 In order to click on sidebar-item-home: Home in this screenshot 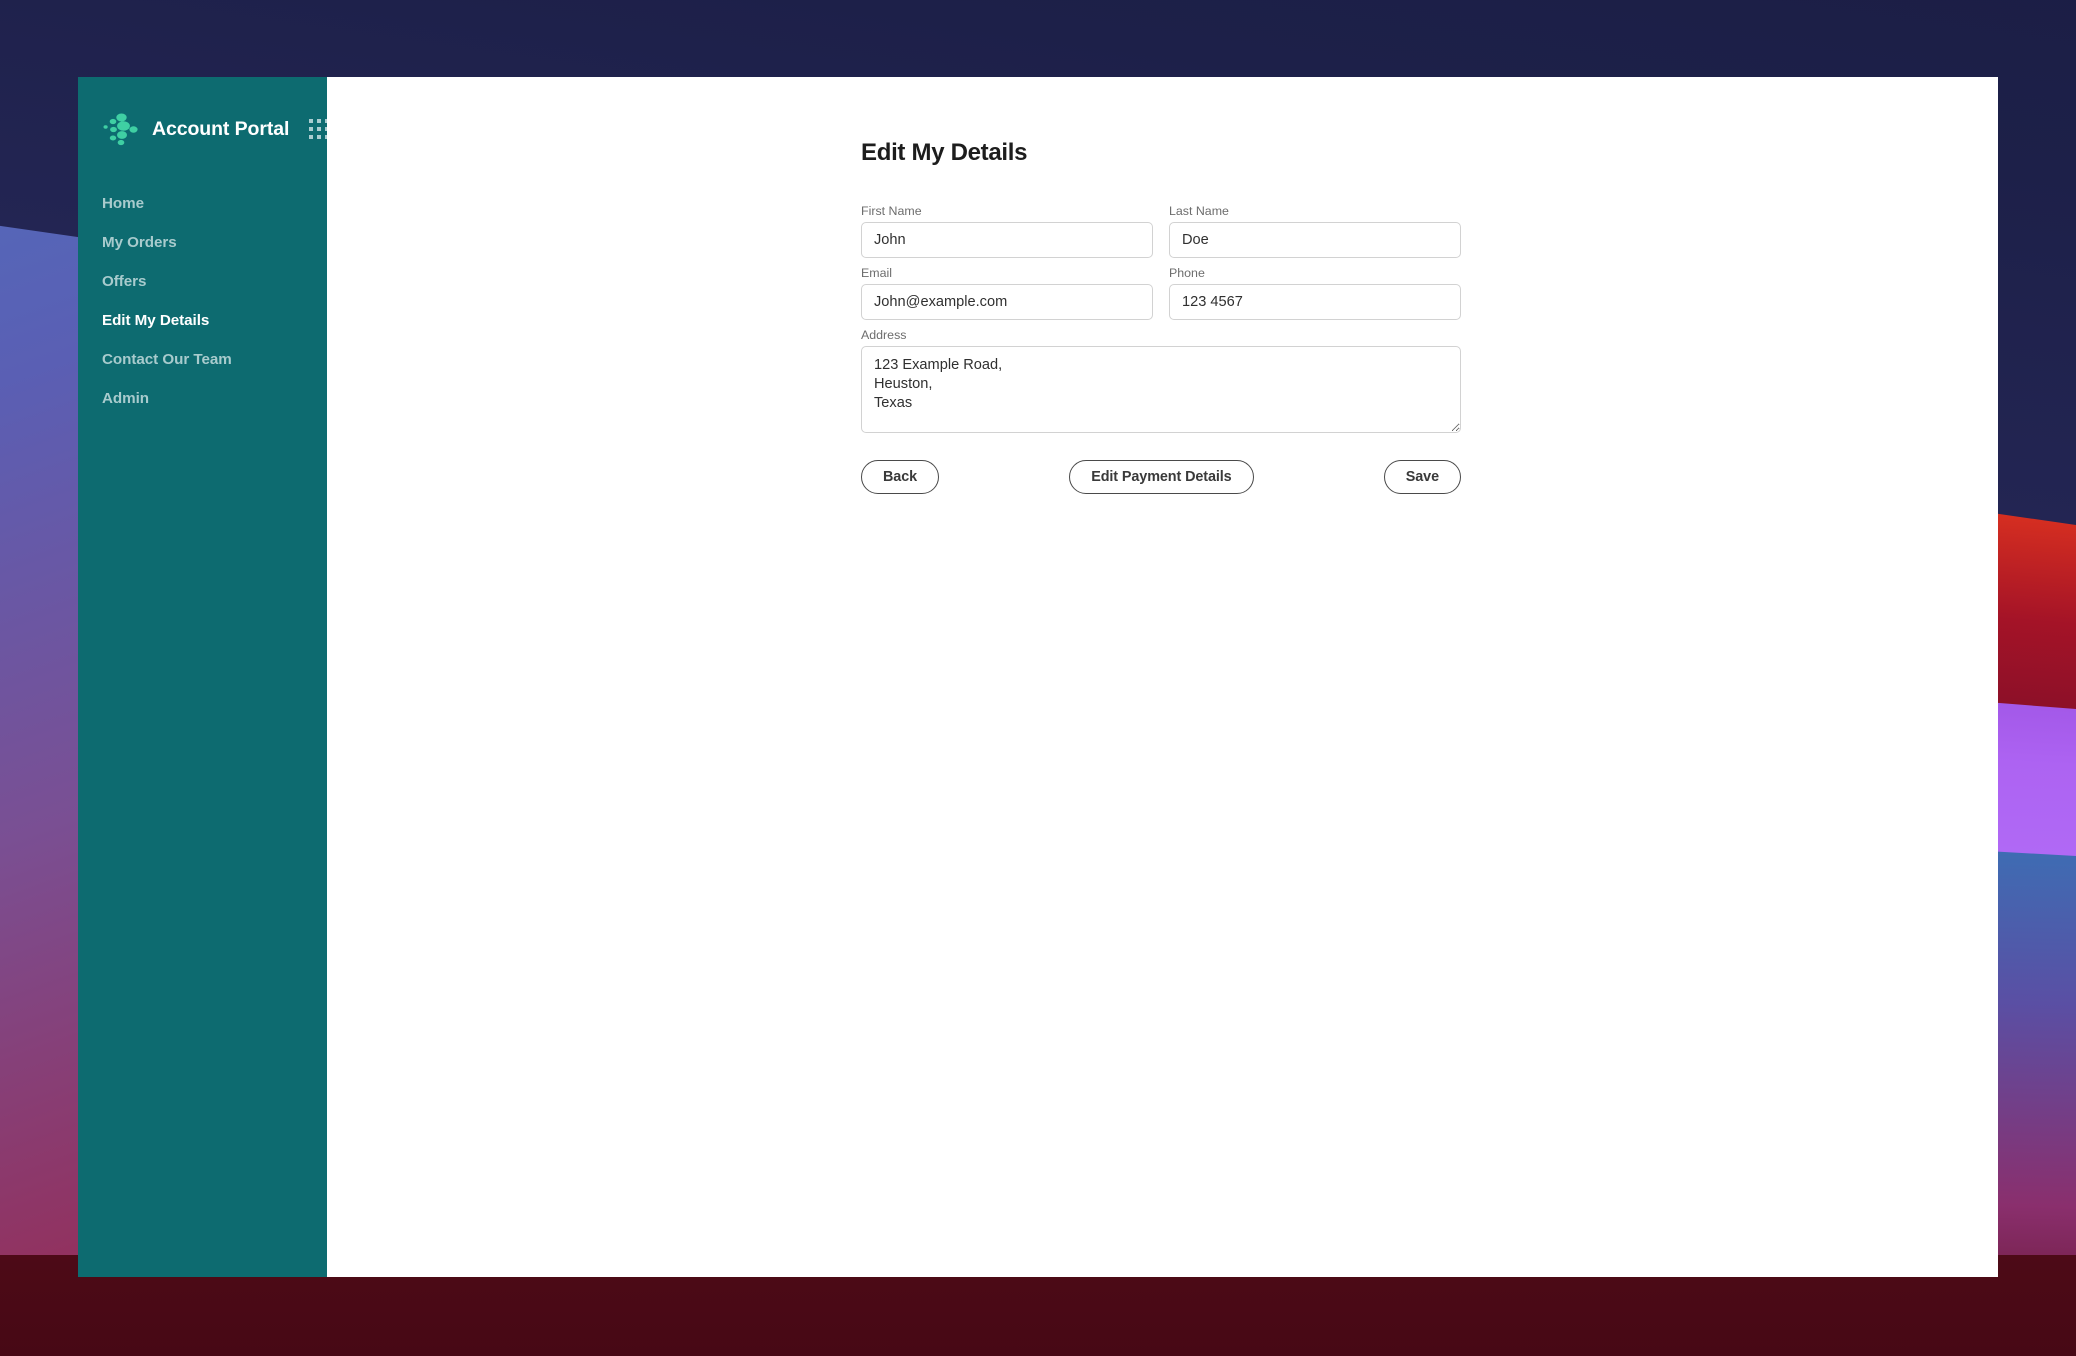, I will do `click(202, 203)`.